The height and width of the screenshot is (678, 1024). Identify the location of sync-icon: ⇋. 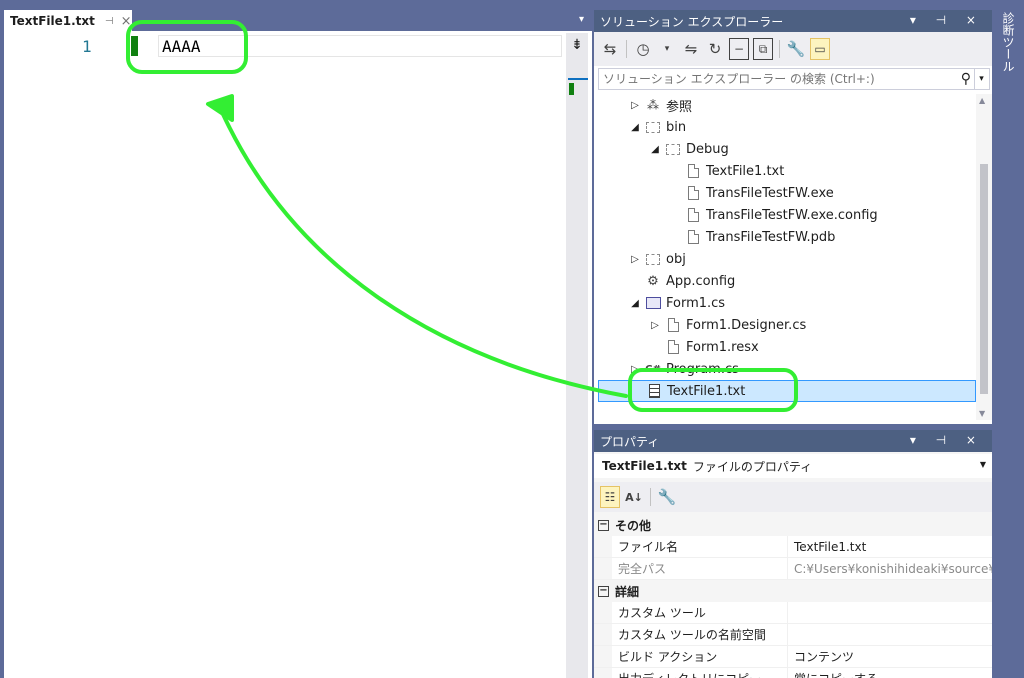
(691, 49).